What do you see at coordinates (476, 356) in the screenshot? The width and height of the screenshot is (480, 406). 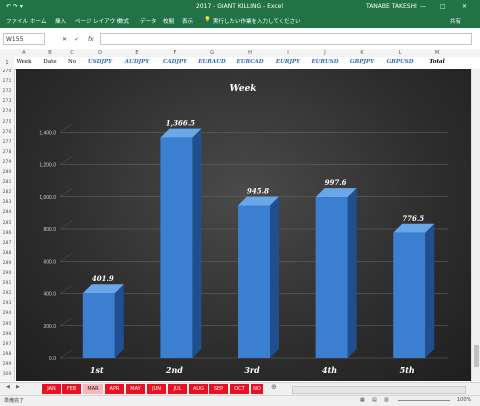 I see `scrollbar-thumb` at bounding box center [476, 356].